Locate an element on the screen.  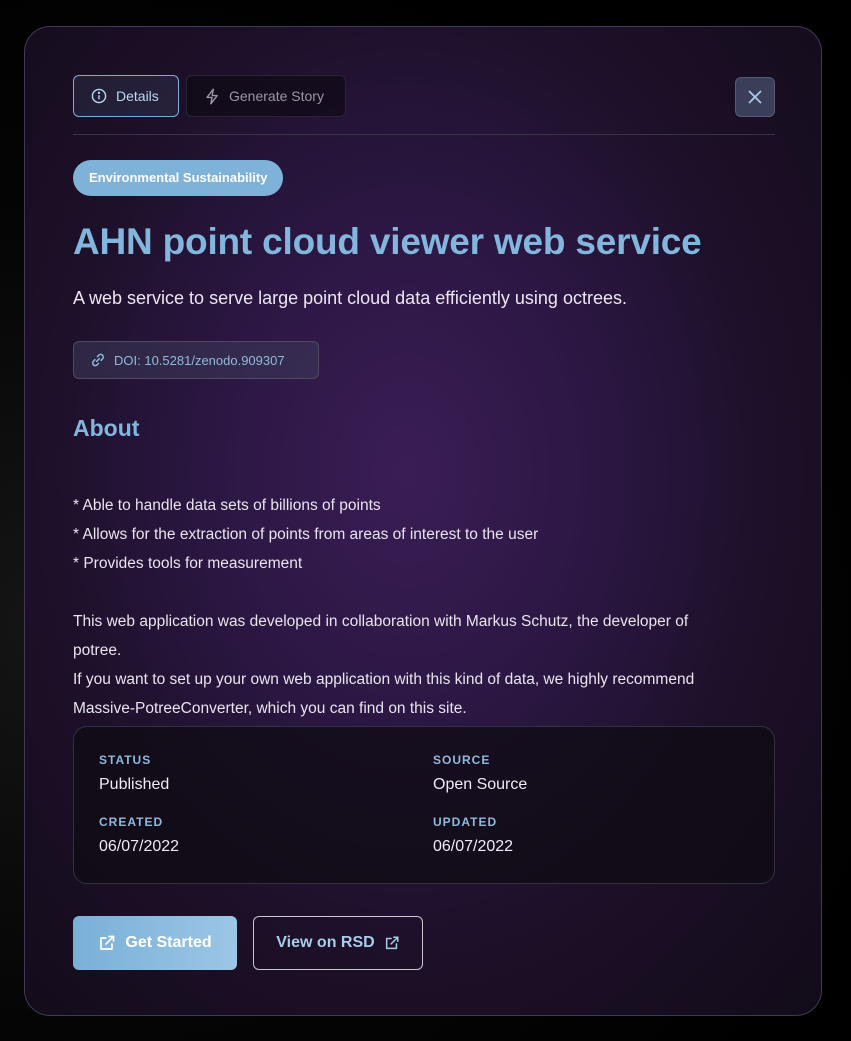
tab-generate-story-label: Generate Story is located at coordinates (276, 96).